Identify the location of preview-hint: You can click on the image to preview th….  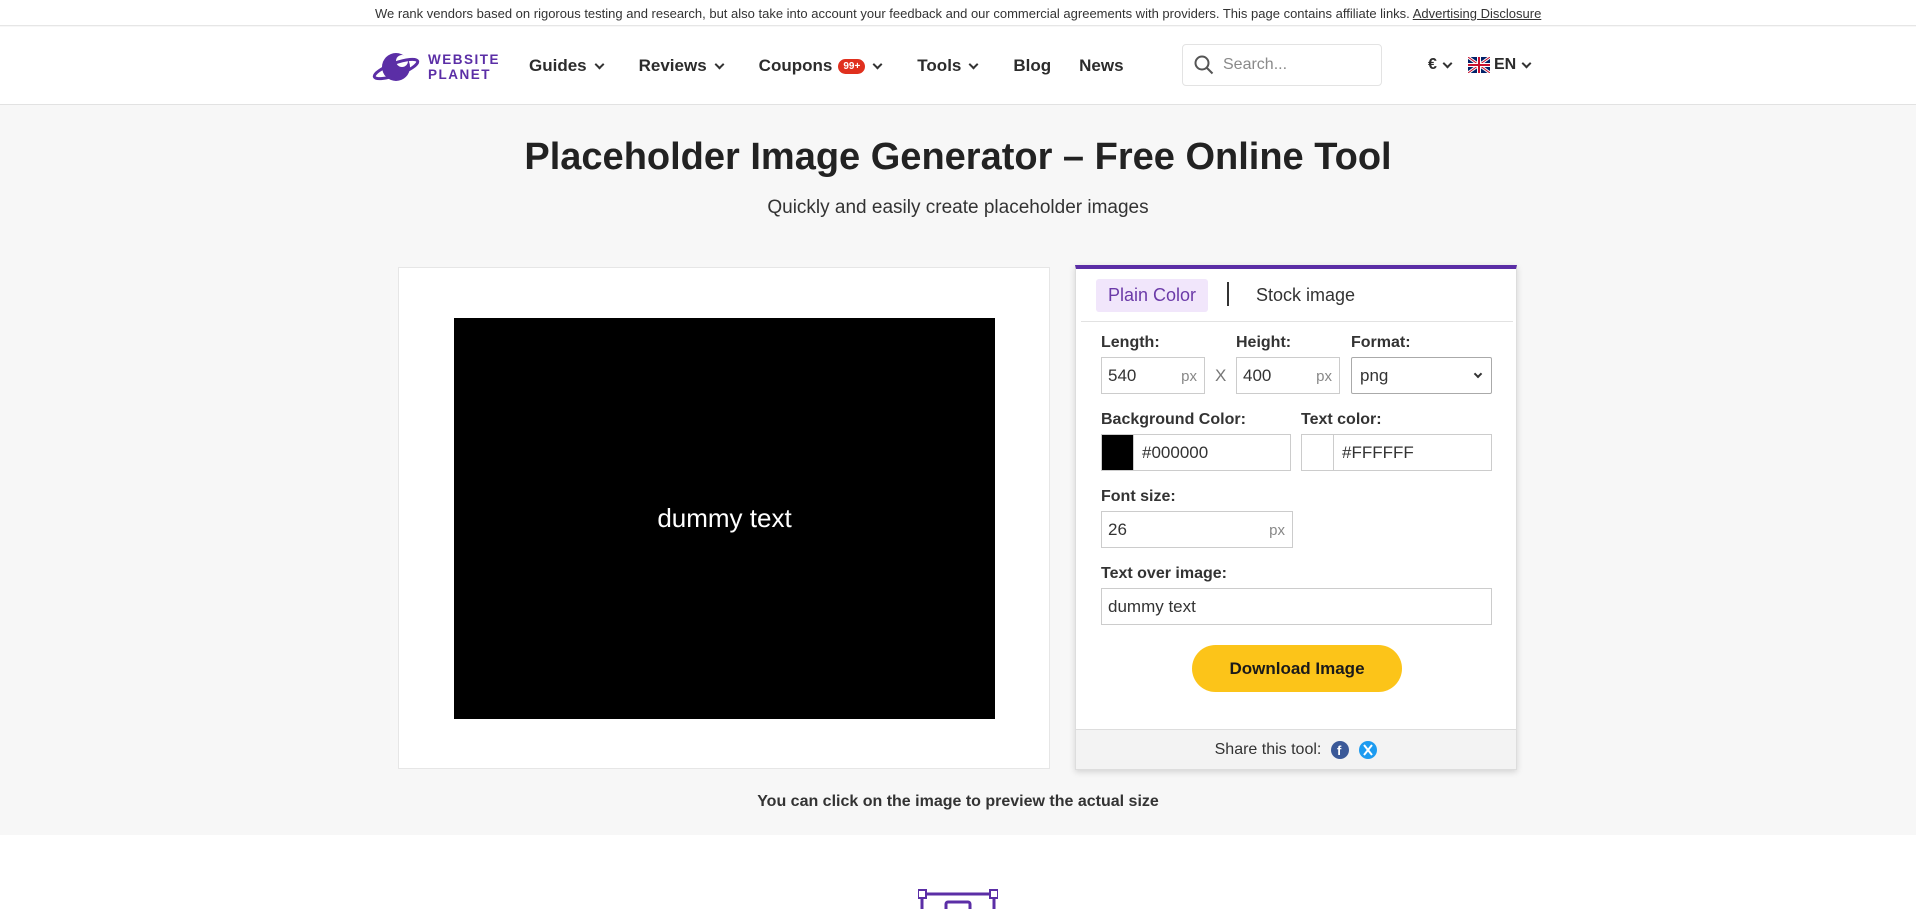
(958, 801).